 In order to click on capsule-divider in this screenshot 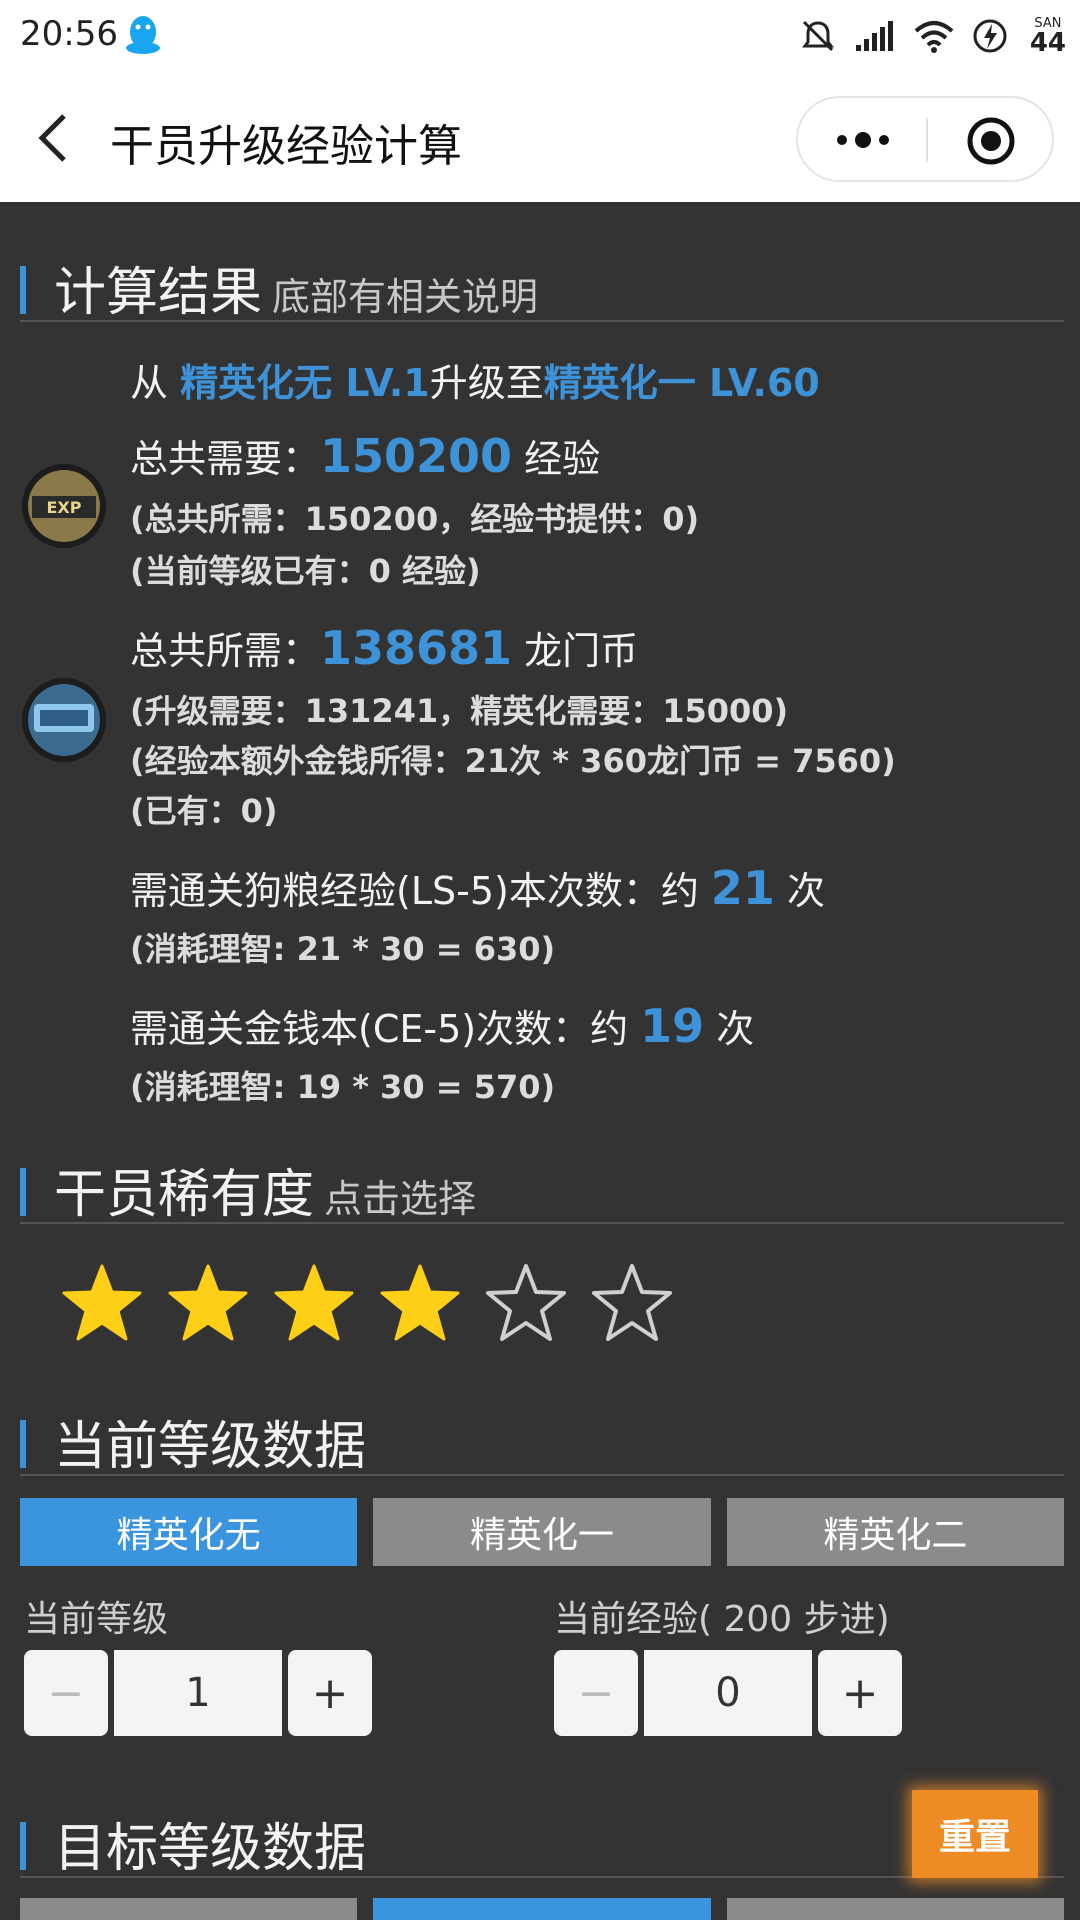, I will do `click(927, 140)`.